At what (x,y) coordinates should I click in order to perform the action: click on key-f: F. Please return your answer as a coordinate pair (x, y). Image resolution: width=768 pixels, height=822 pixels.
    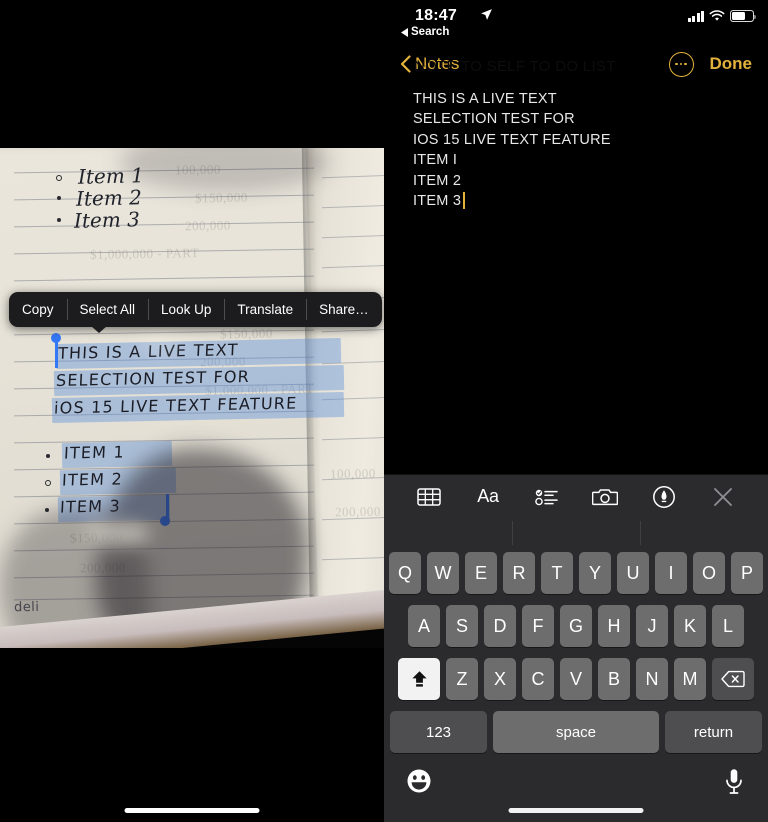
    Looking at the image, I should click on (538, 626).